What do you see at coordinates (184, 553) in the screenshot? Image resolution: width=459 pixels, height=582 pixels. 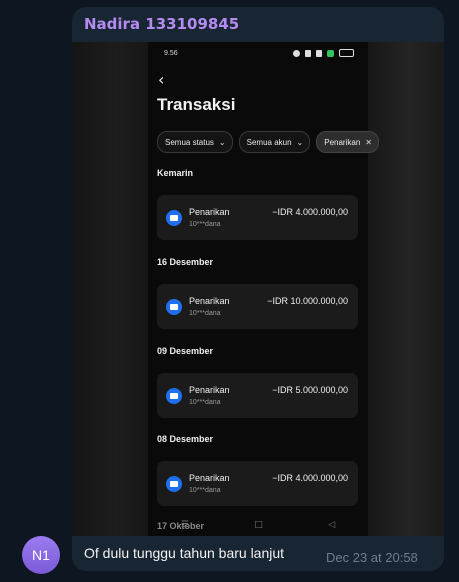 I see `message-caption: Of dulu tunggu tahun baru lanjut` at bounding box center [184, 553].